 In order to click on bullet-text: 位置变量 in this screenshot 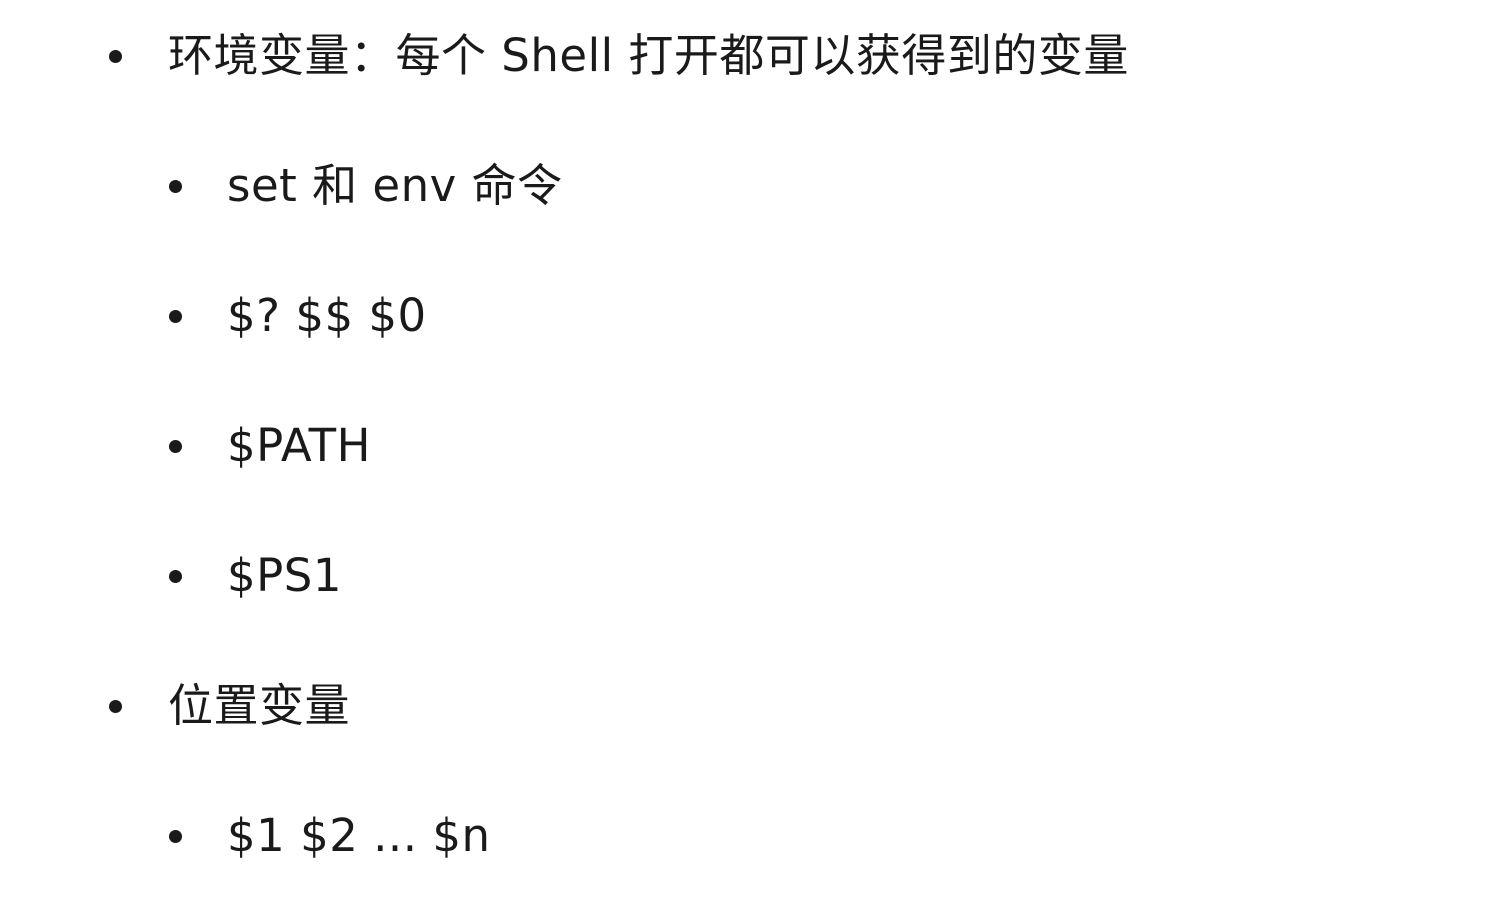, I will do `click(259, 705)`.